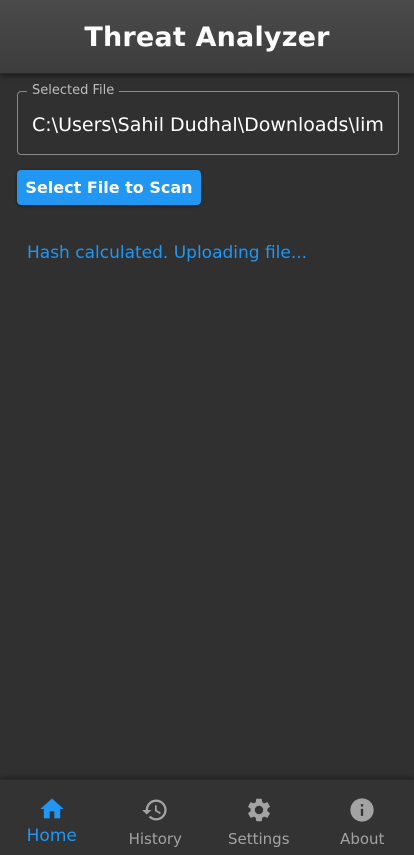 Image resolution: width=414 pixels, height=855 pixels. I want to click on nav-item-home: Home, so click(52, 817).